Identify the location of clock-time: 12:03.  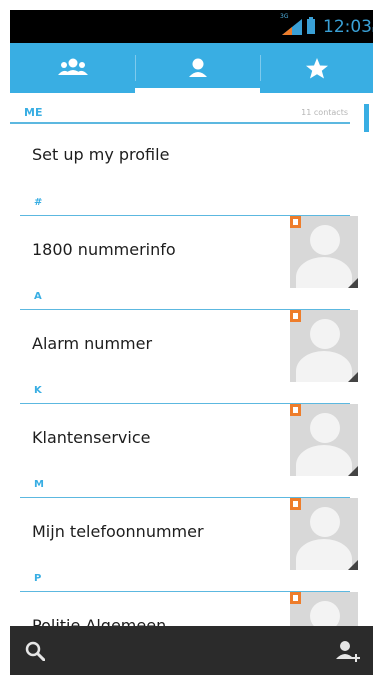
(347, 27).